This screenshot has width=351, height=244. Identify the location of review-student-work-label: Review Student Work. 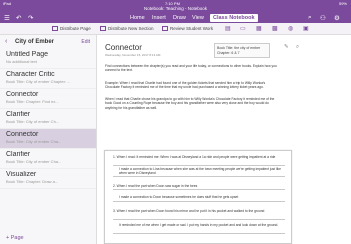
(192, 28).